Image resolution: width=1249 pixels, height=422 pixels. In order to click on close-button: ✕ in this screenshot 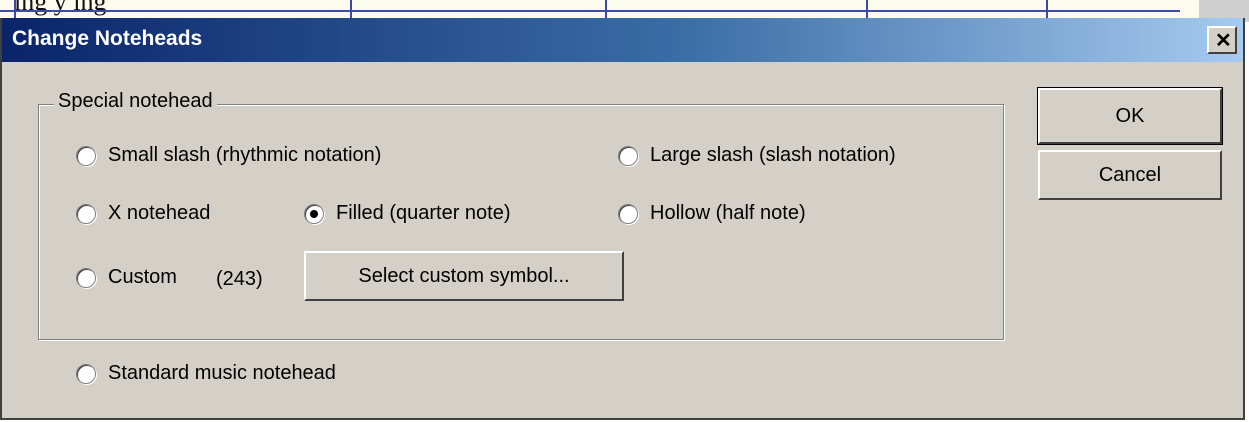, I will do `click(1222, 40)`.